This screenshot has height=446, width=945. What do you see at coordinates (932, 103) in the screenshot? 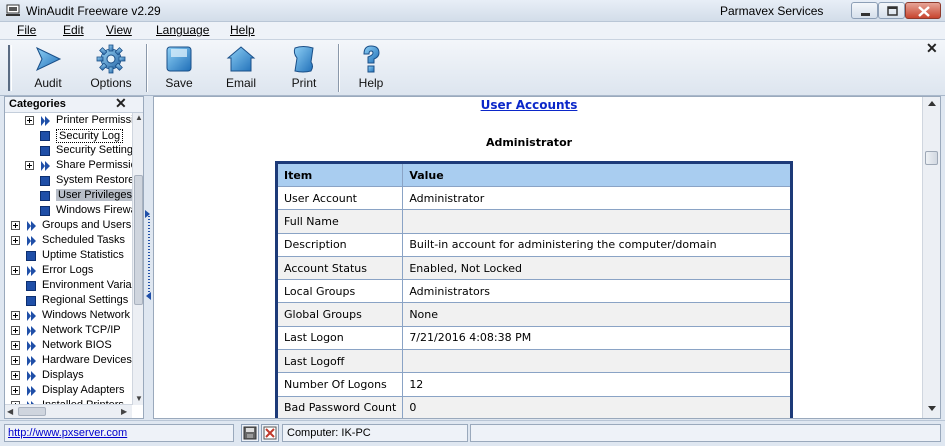
I see `scroll-up-icon` at bounding box center [932, 103].